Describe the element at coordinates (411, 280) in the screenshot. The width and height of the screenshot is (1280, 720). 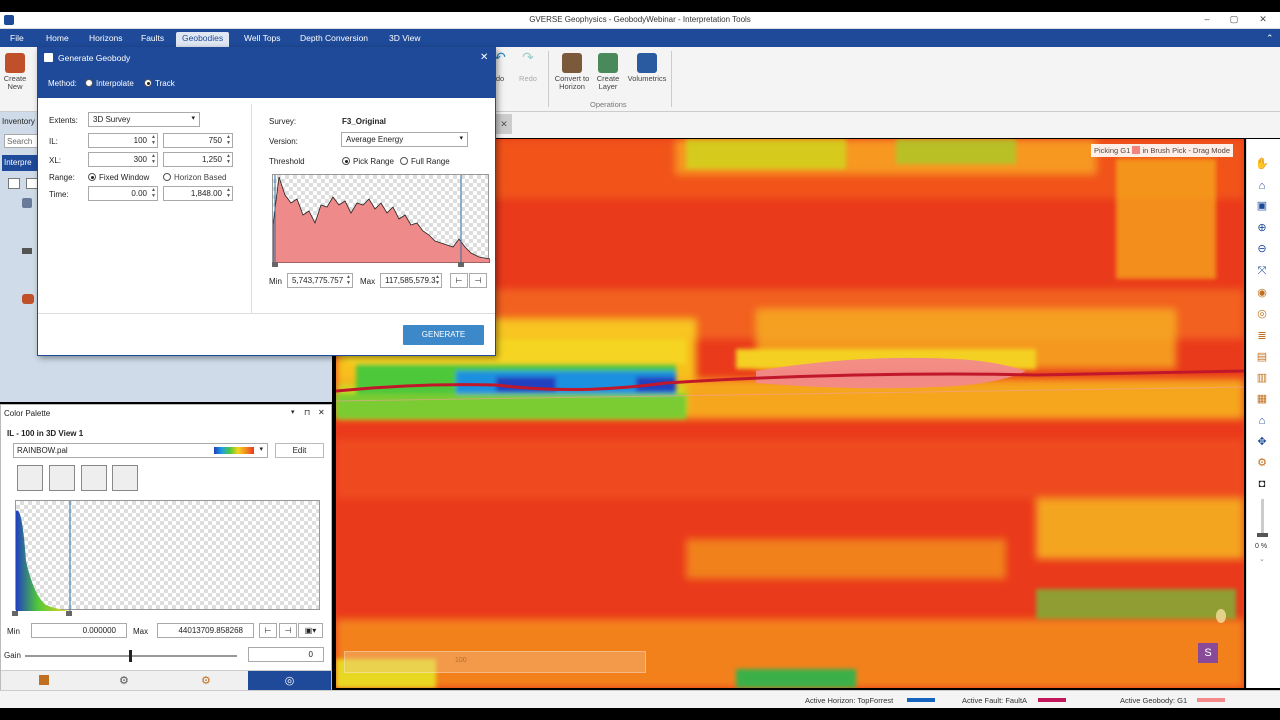
I see `threshold-max-input: 117,585,579.3 ▲ ▼` at that location.